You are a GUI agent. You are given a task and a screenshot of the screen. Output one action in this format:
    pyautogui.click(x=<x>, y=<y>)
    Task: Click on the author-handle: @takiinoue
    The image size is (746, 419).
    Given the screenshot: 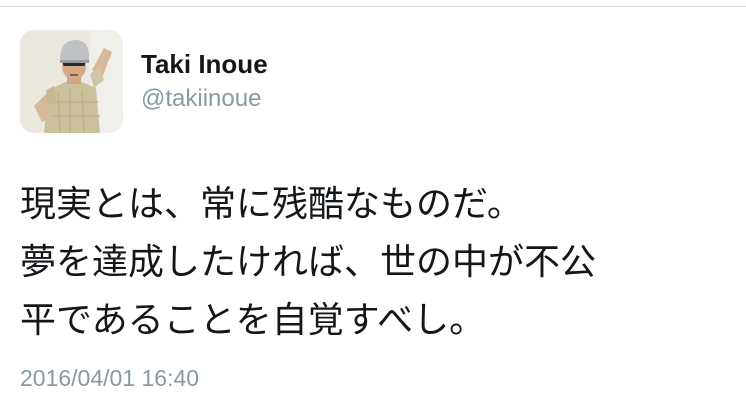 What is the action you would take?
    pyautogui.click(x=201, y=99)
    